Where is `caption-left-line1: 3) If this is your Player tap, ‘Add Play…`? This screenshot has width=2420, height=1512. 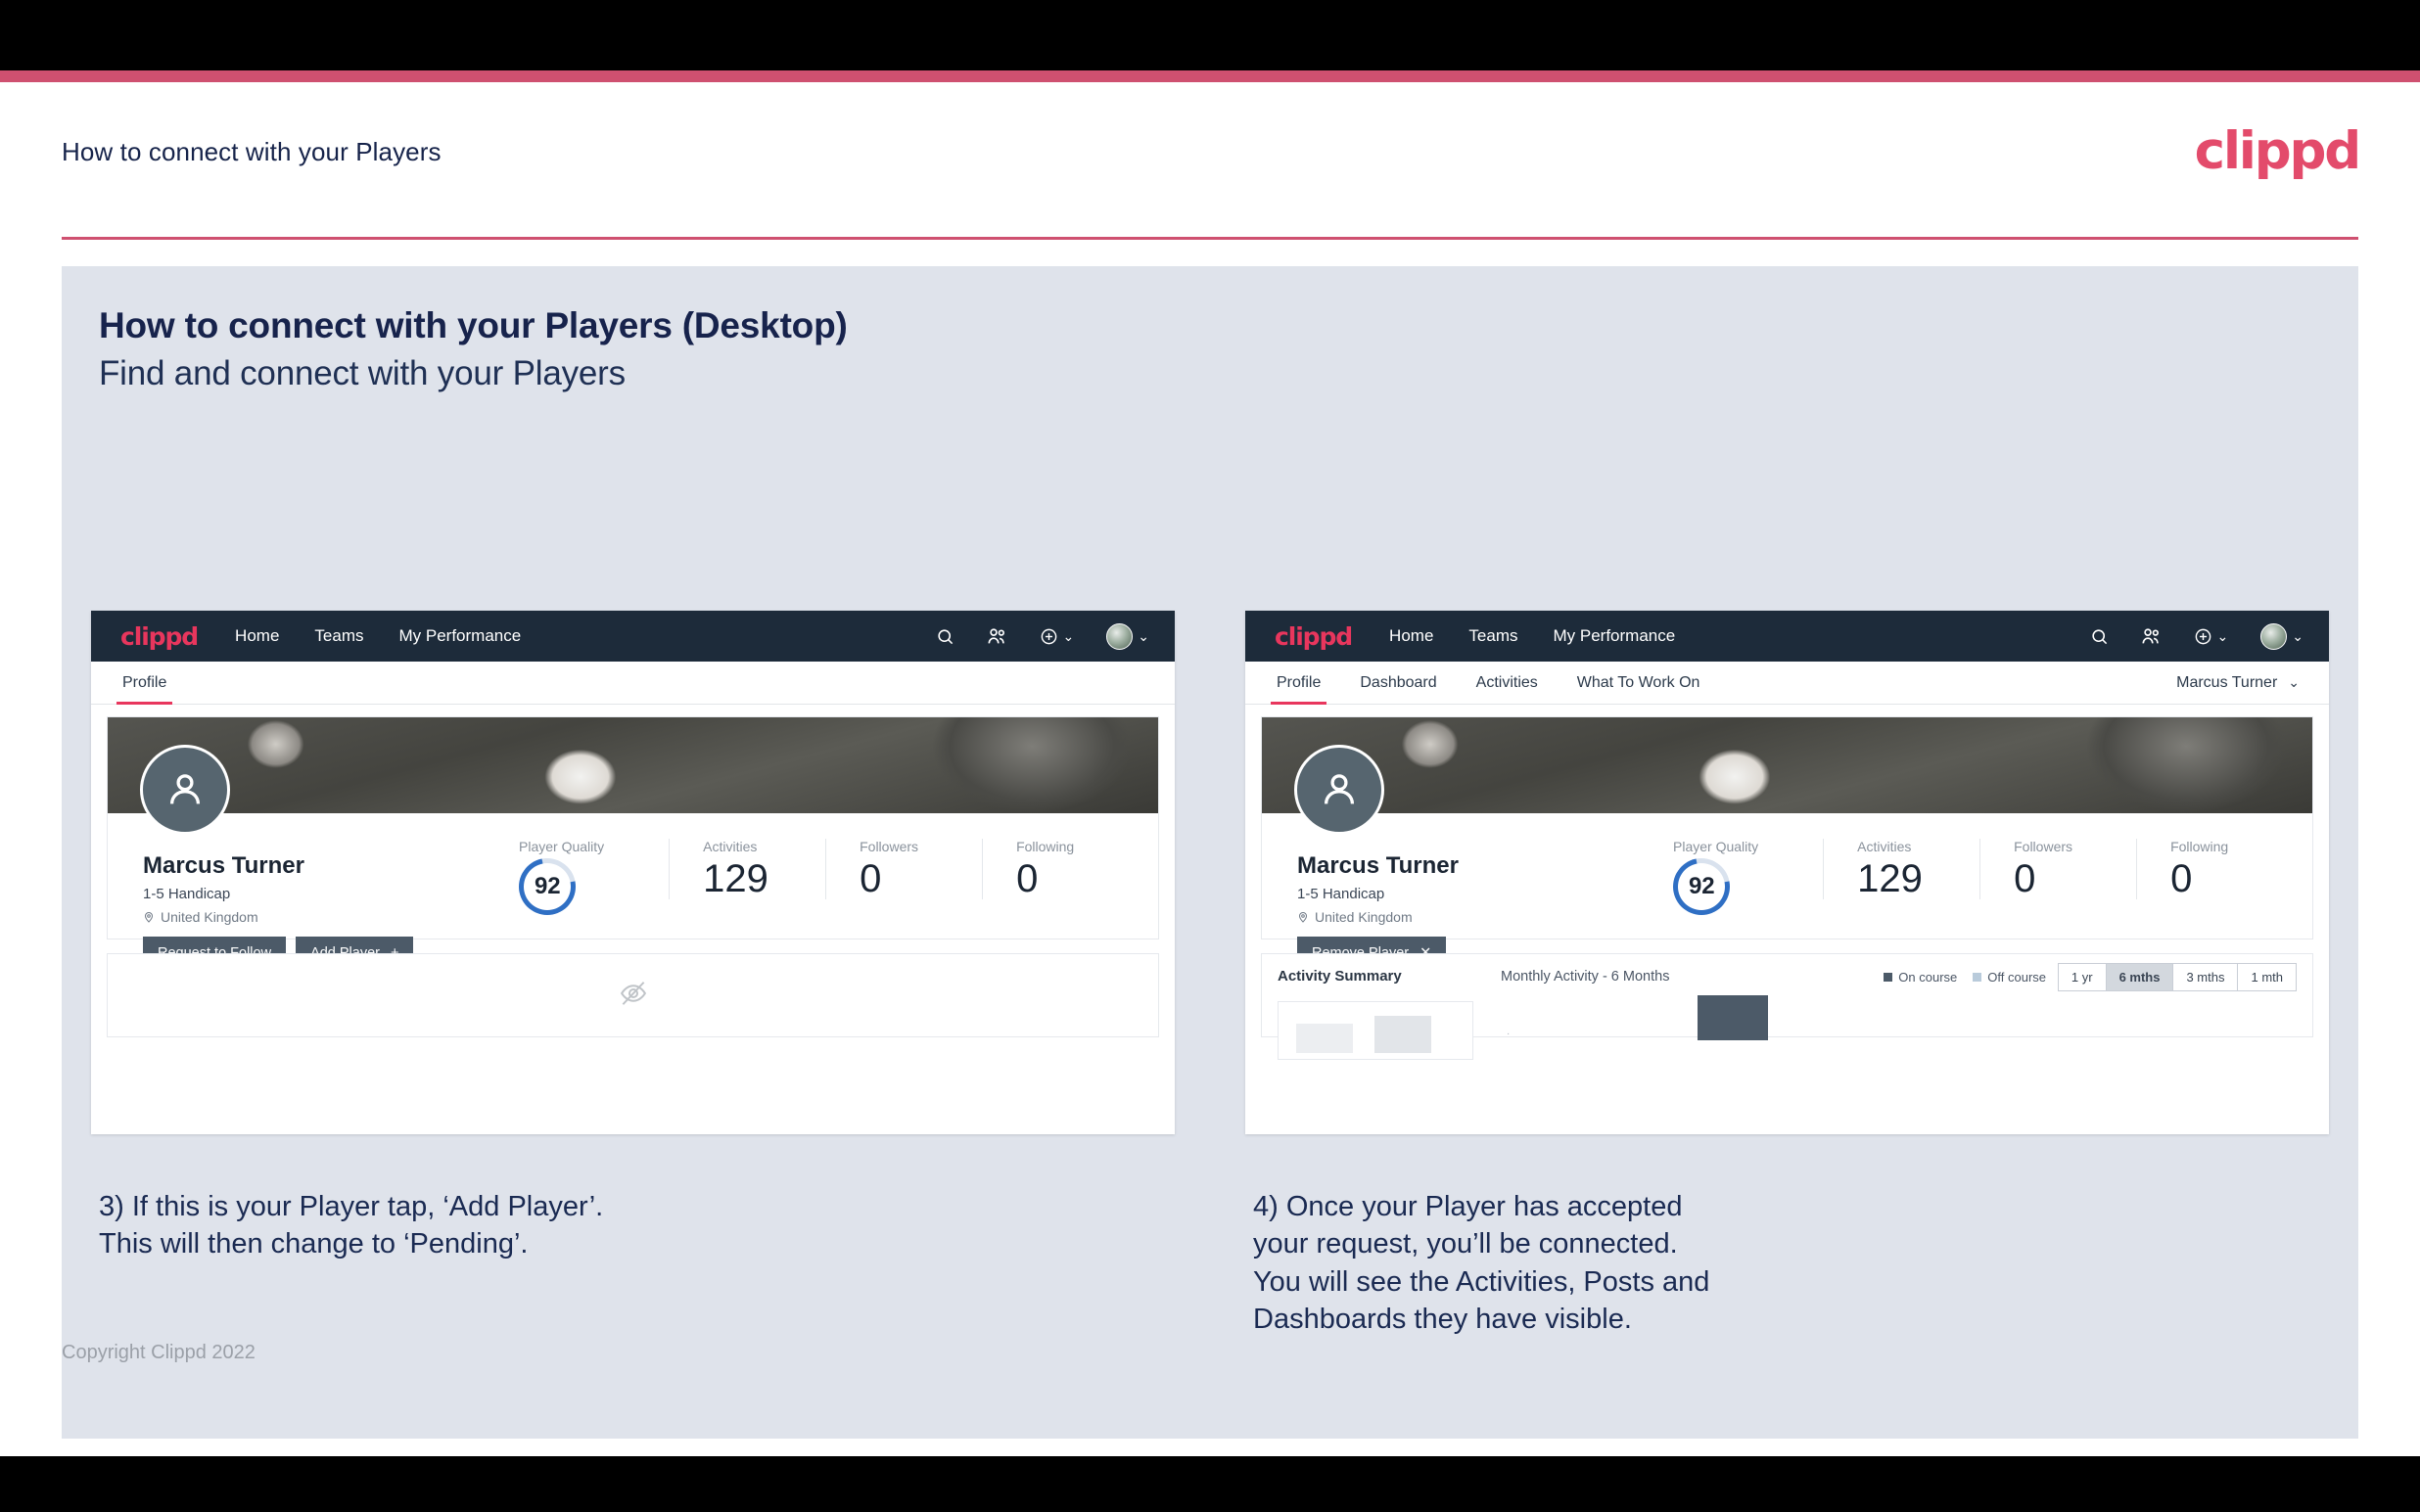
caption-left-line1: 3) If this is your Player tap, ‘Add Play… is located at coordinates (351, 1206).